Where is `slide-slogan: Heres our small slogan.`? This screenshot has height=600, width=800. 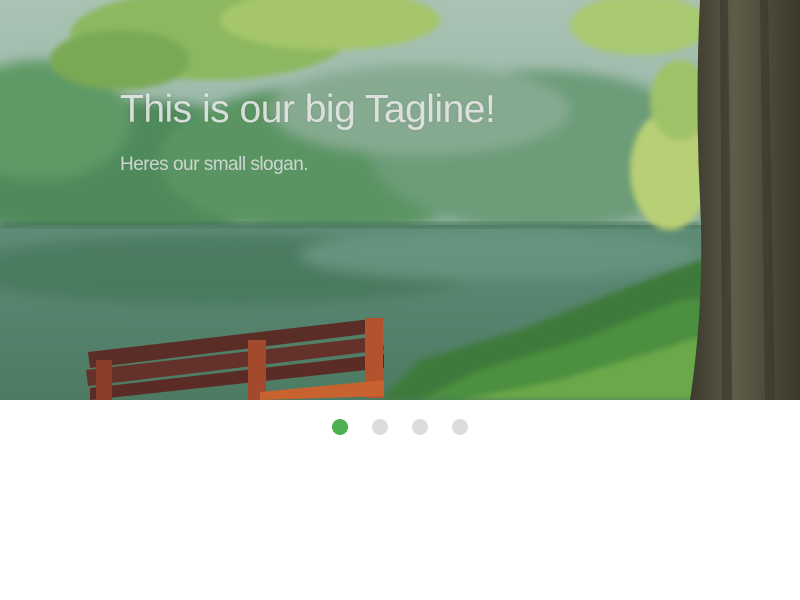 slide-slogan: Heres our small slogan. is located at coordinates (214, 164).